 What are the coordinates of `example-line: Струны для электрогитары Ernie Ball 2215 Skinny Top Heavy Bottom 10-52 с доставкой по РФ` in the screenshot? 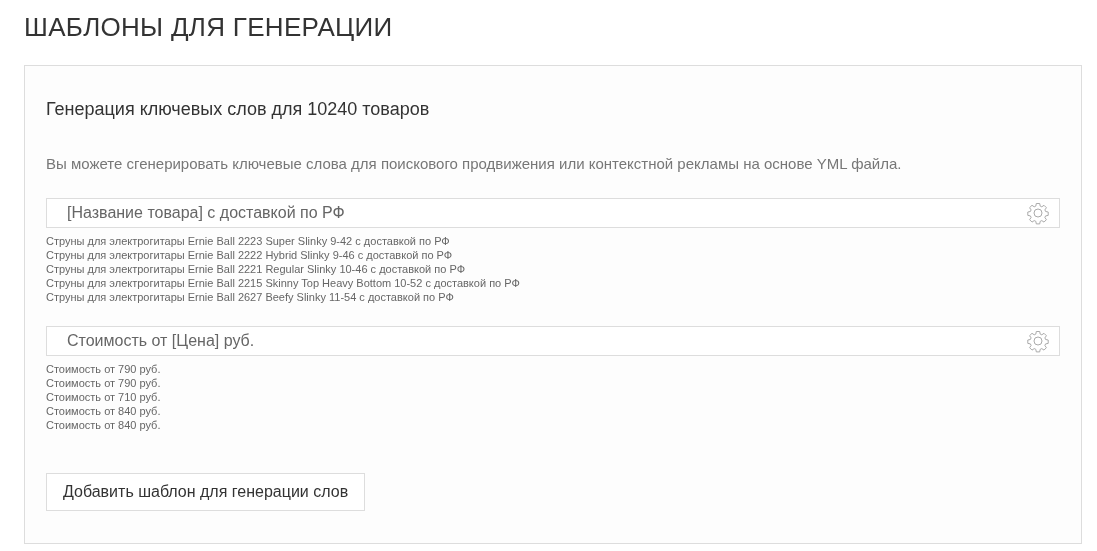 It's located at (283, 282).